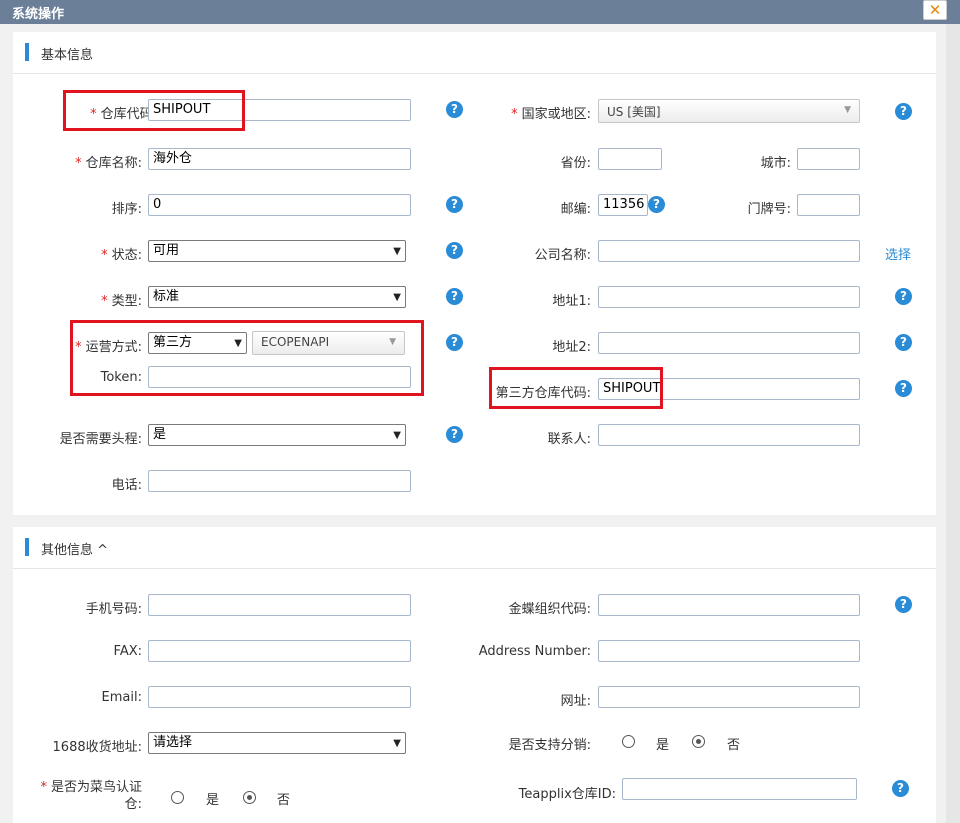 This screenshot has height=823, width=960. I want to click on phone-input, so click(279, 481).